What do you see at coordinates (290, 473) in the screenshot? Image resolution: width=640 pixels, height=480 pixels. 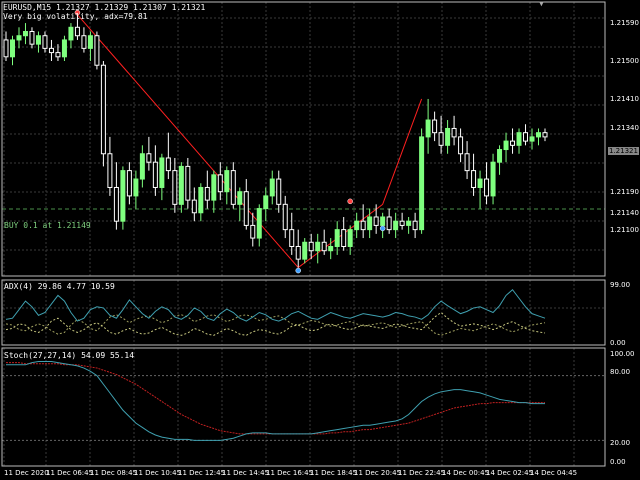 I see `time-tick-label: 11 Dec 16:45` at bounding box center [290, 473].